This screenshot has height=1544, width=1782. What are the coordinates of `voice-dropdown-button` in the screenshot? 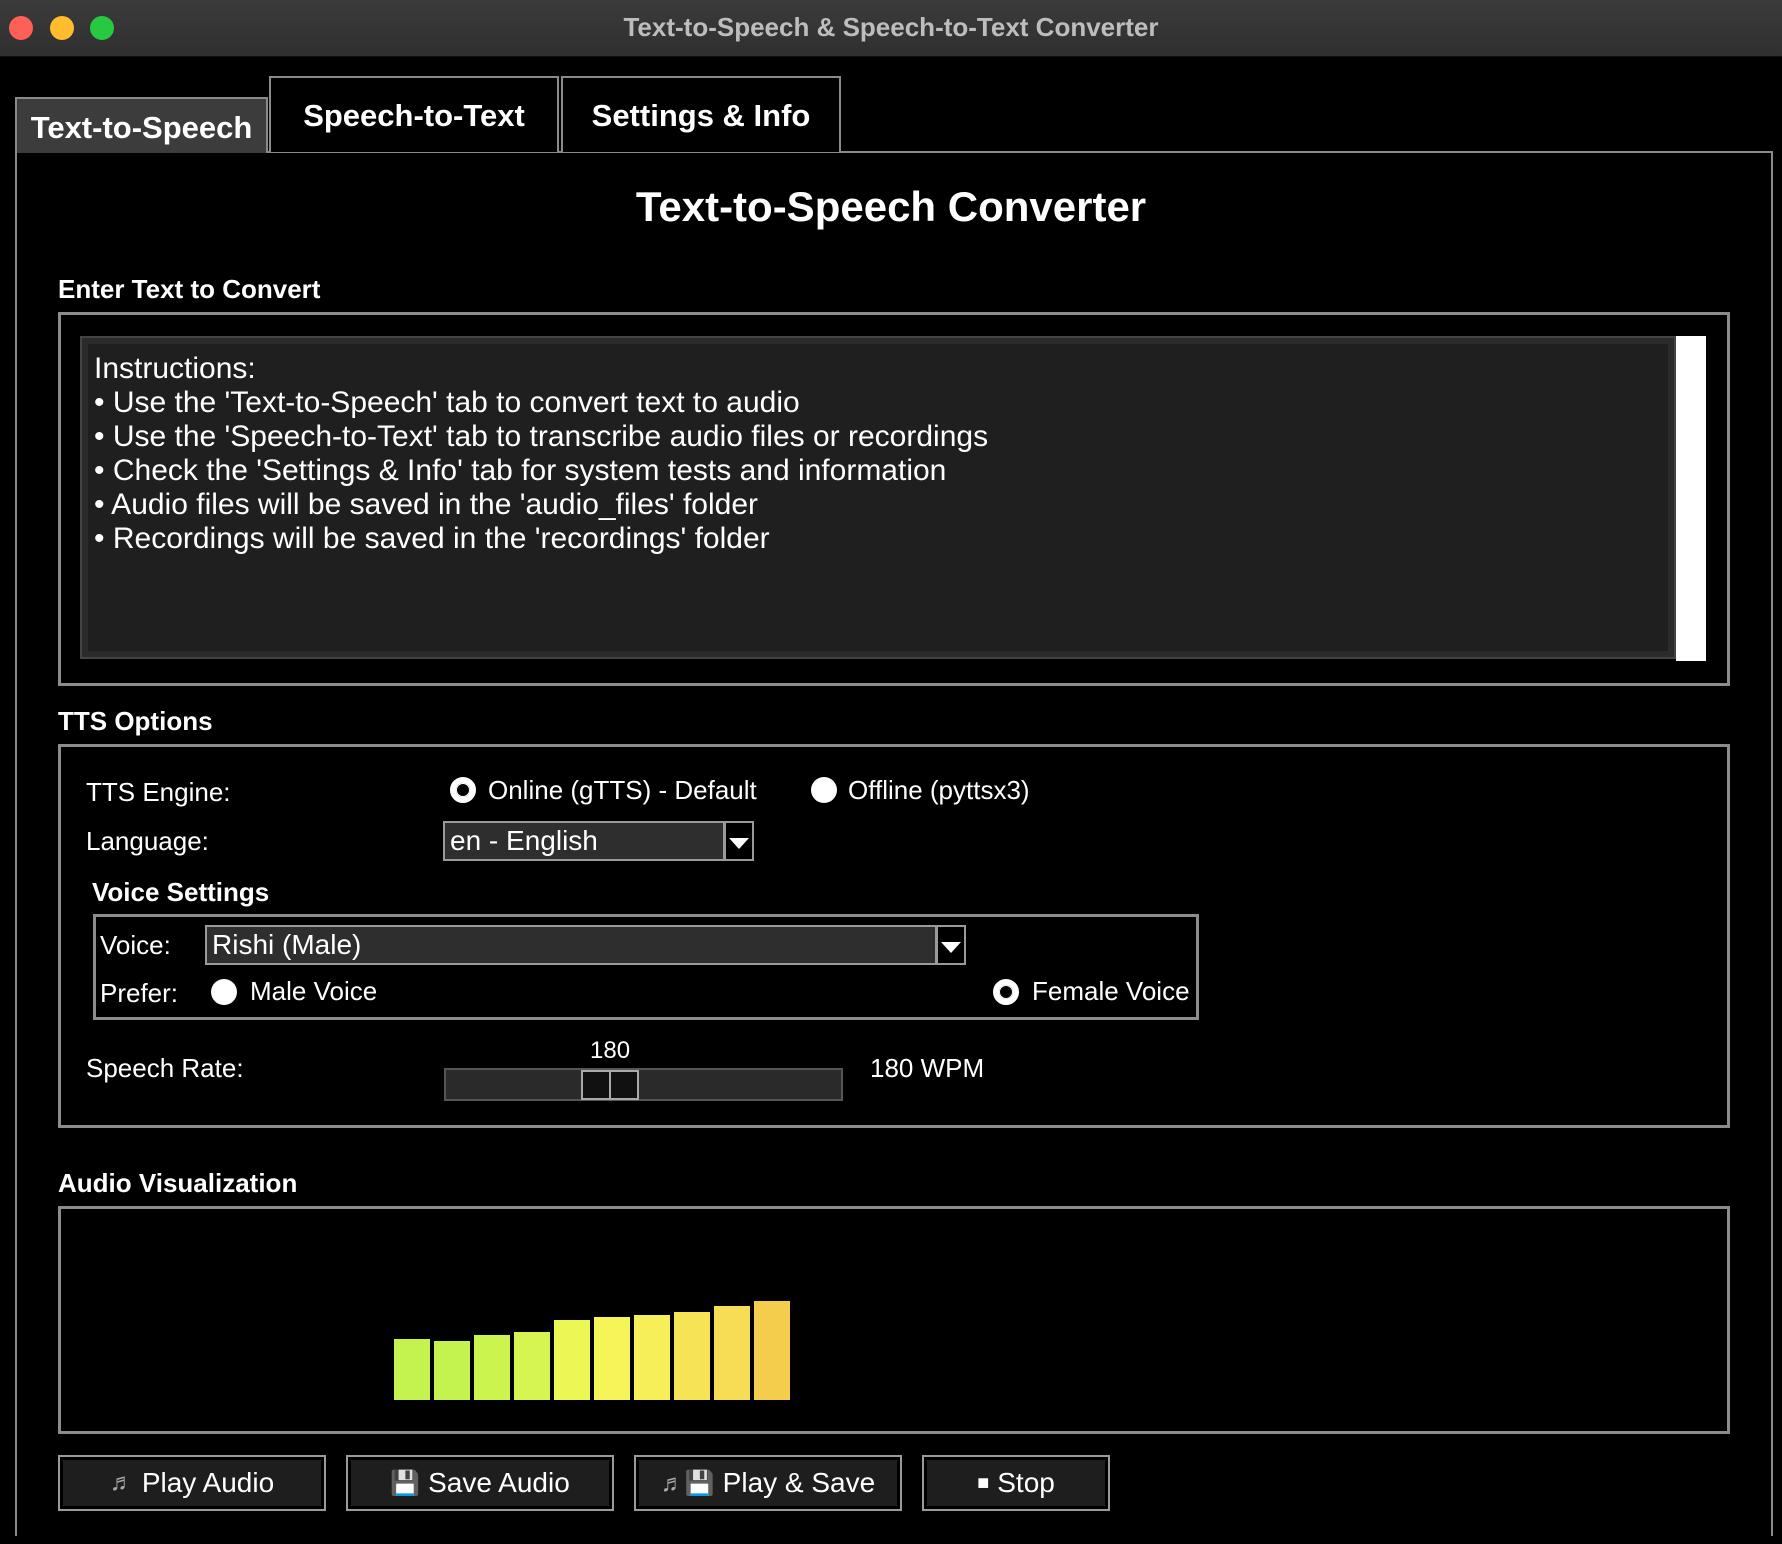 It's located at (951, 945).